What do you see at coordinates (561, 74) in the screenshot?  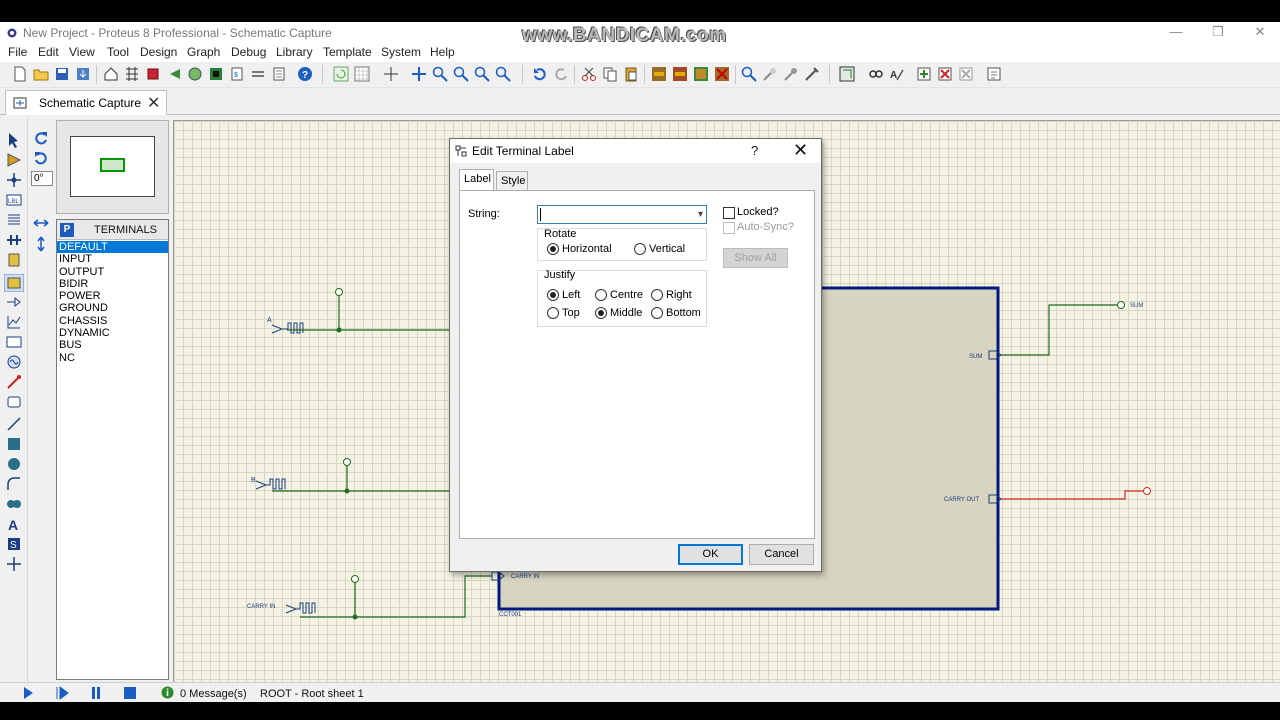 I see `redo-icon` at bounding box center [561, 74].